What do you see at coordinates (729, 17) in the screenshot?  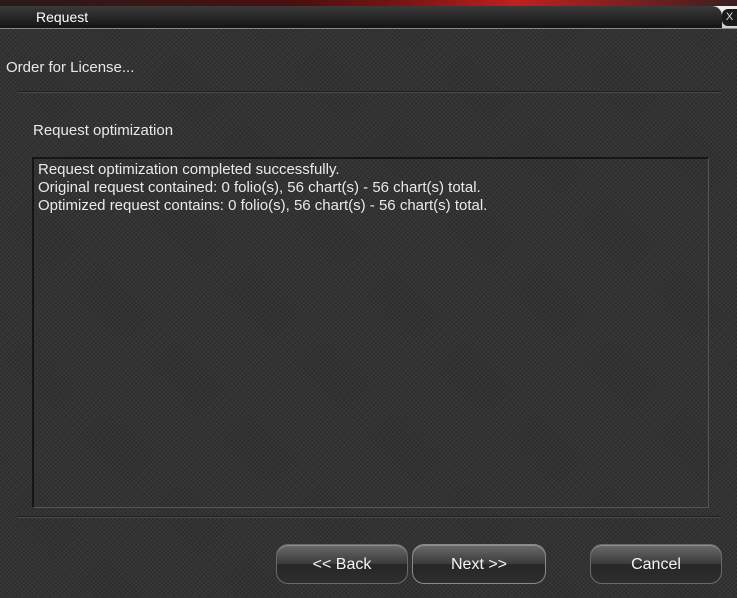 I see `close-button: X` at bounding box center [729, 17].